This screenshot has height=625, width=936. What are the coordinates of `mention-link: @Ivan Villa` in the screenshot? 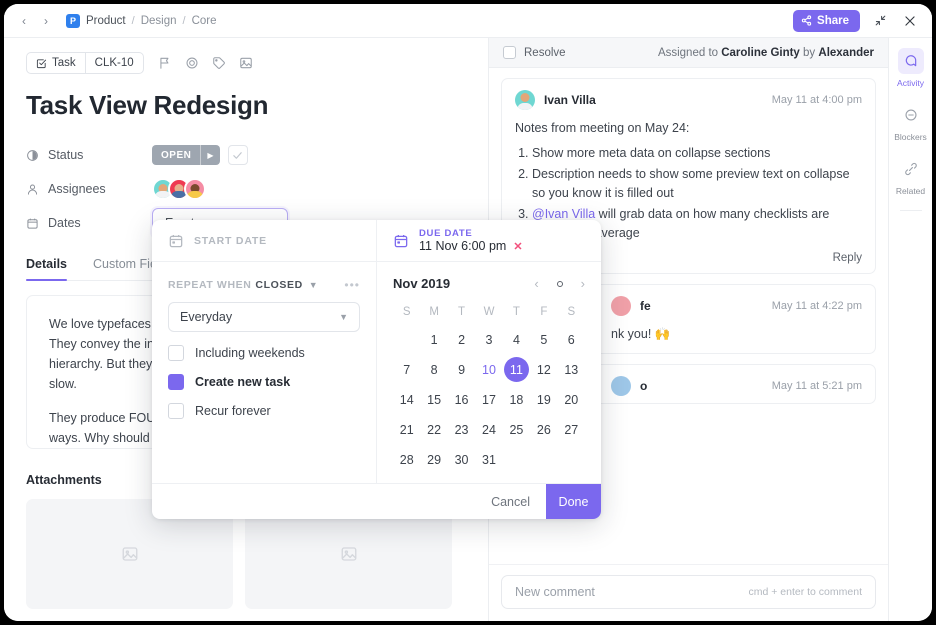 It's located at (563, 214).